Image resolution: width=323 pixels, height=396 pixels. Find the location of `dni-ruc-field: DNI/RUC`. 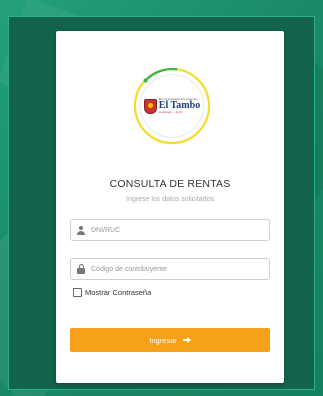

dni-ruc-field: DNI/RUC is located at coordinates (170, 230).